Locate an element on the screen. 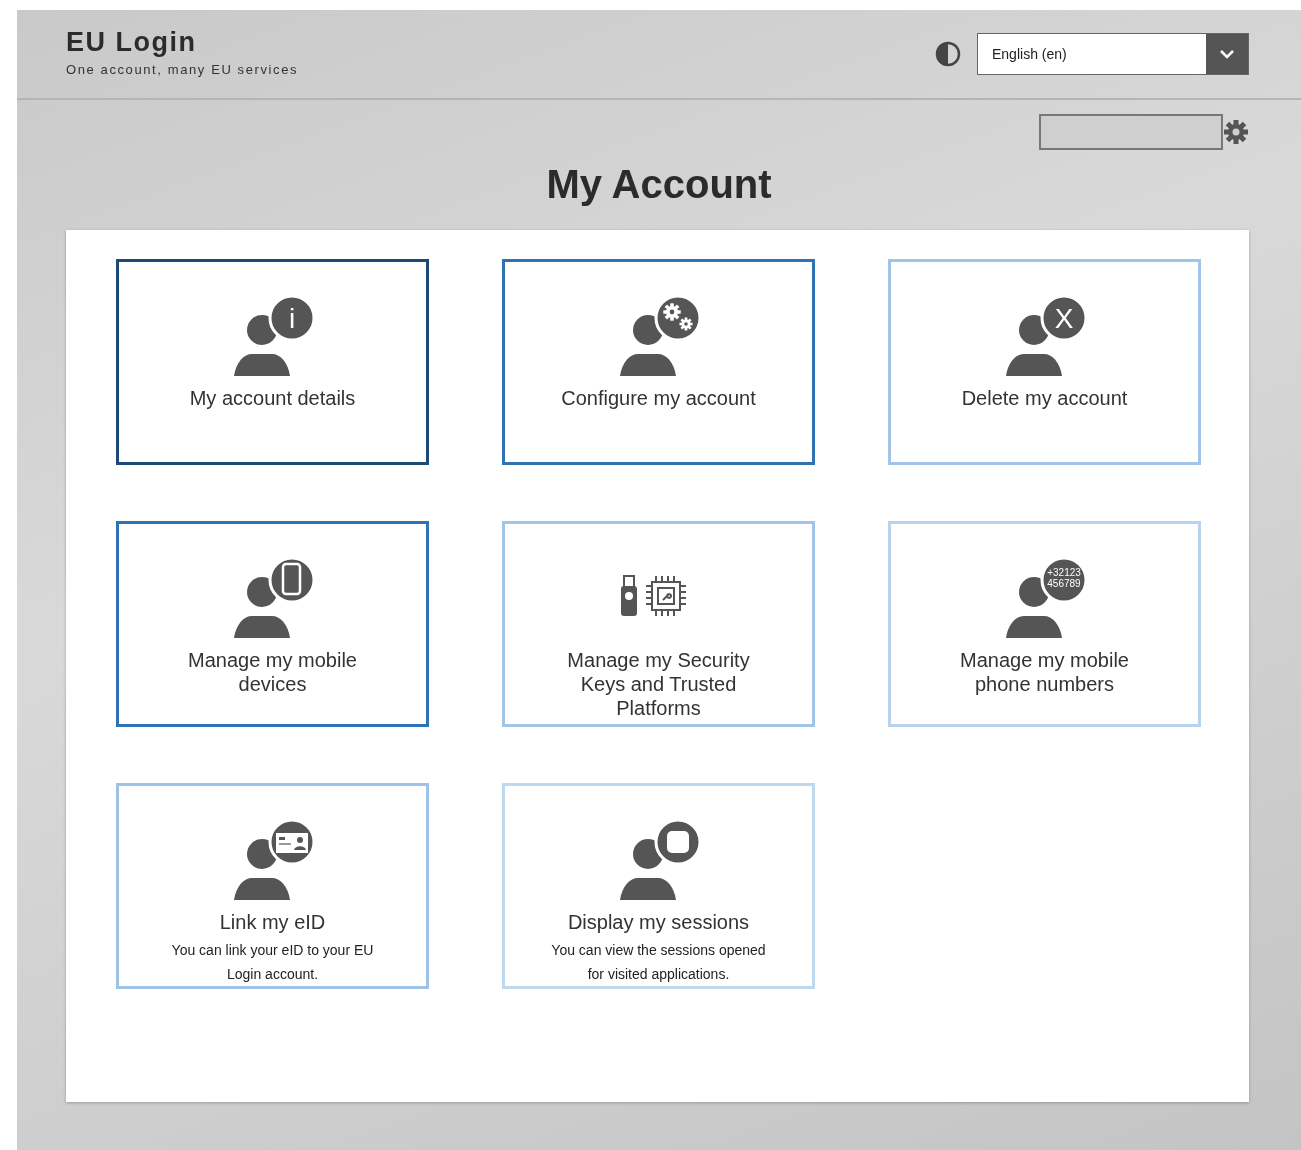  tile-label: Link my eID is located at coordinates (272, 922).